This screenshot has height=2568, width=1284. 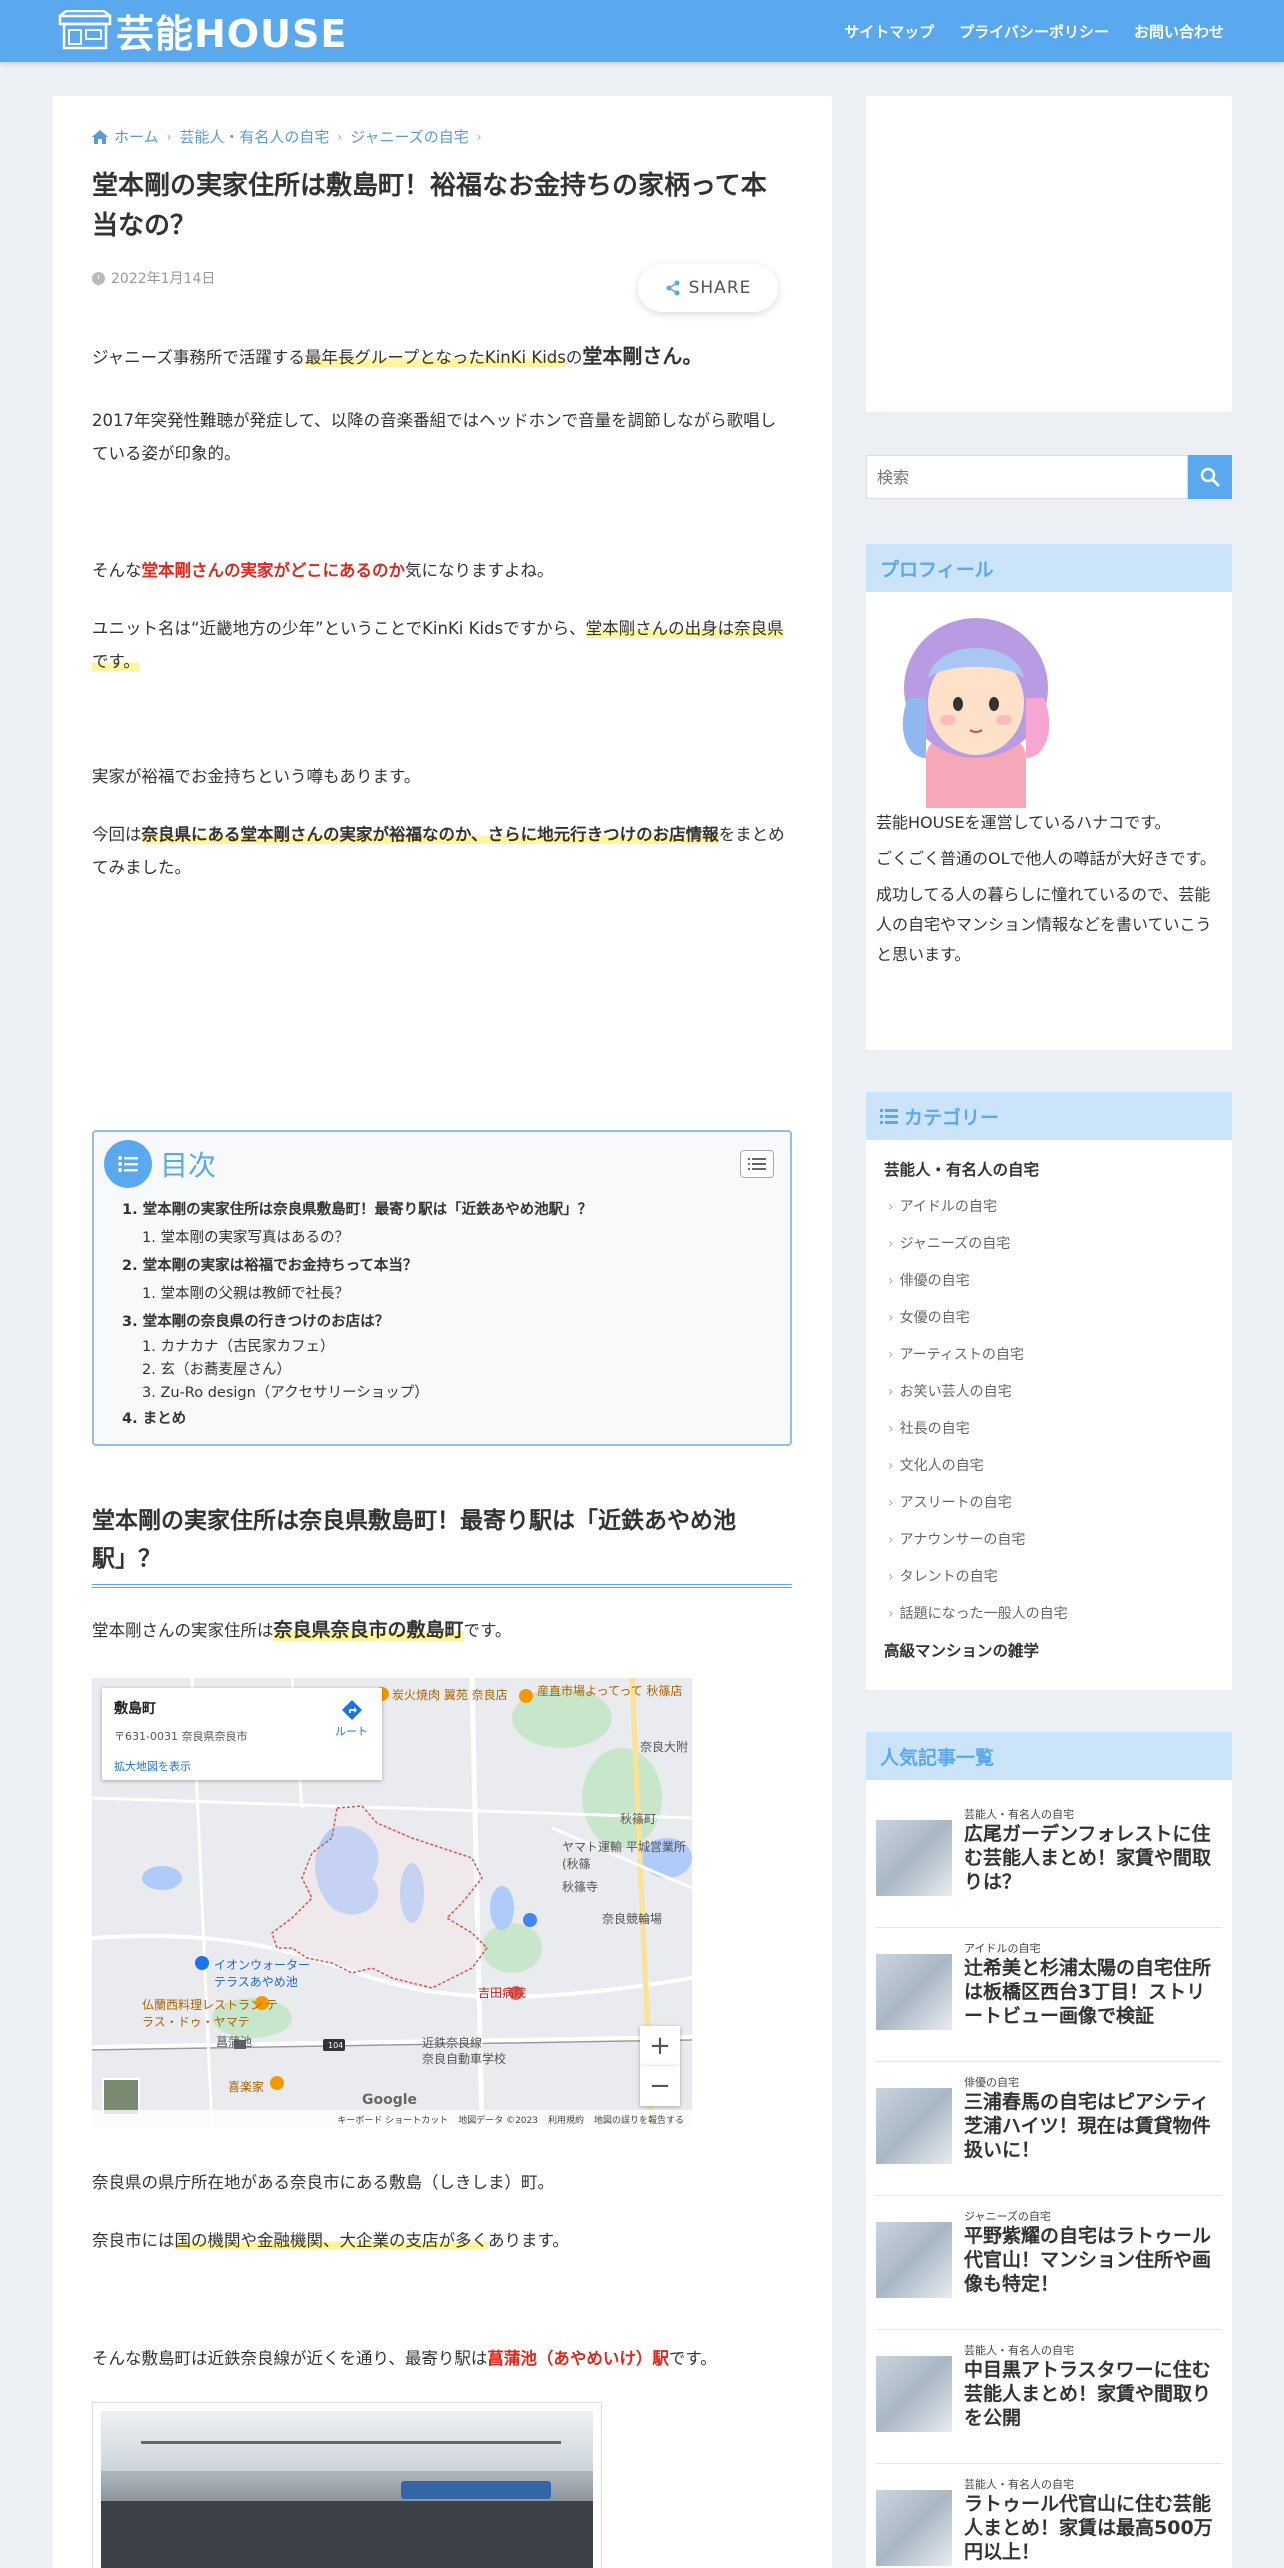 What do you see at coordinates (198, 357) in the screenshot?
I see `text: ジャニーズ事務所で活躍する` at bounding box center [198, 357].